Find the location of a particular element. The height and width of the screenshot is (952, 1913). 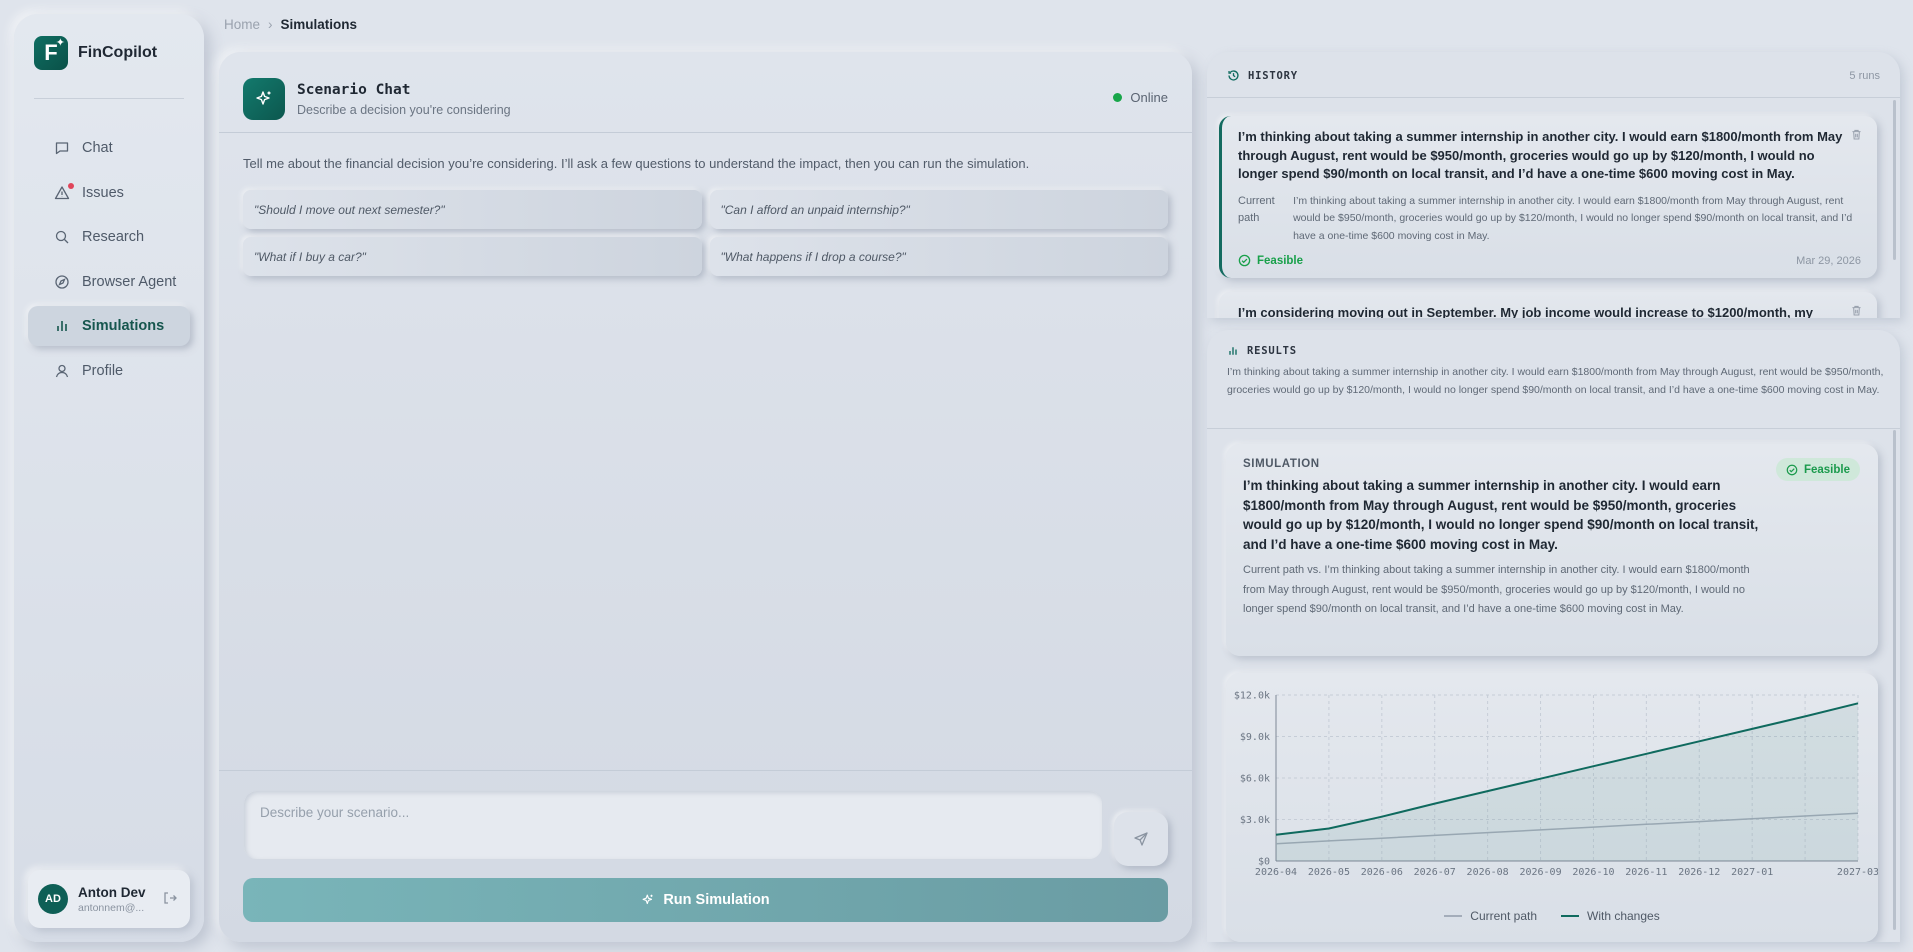

history-item-date: Mar 29, 2026 is located at coordinates (1828, 260).